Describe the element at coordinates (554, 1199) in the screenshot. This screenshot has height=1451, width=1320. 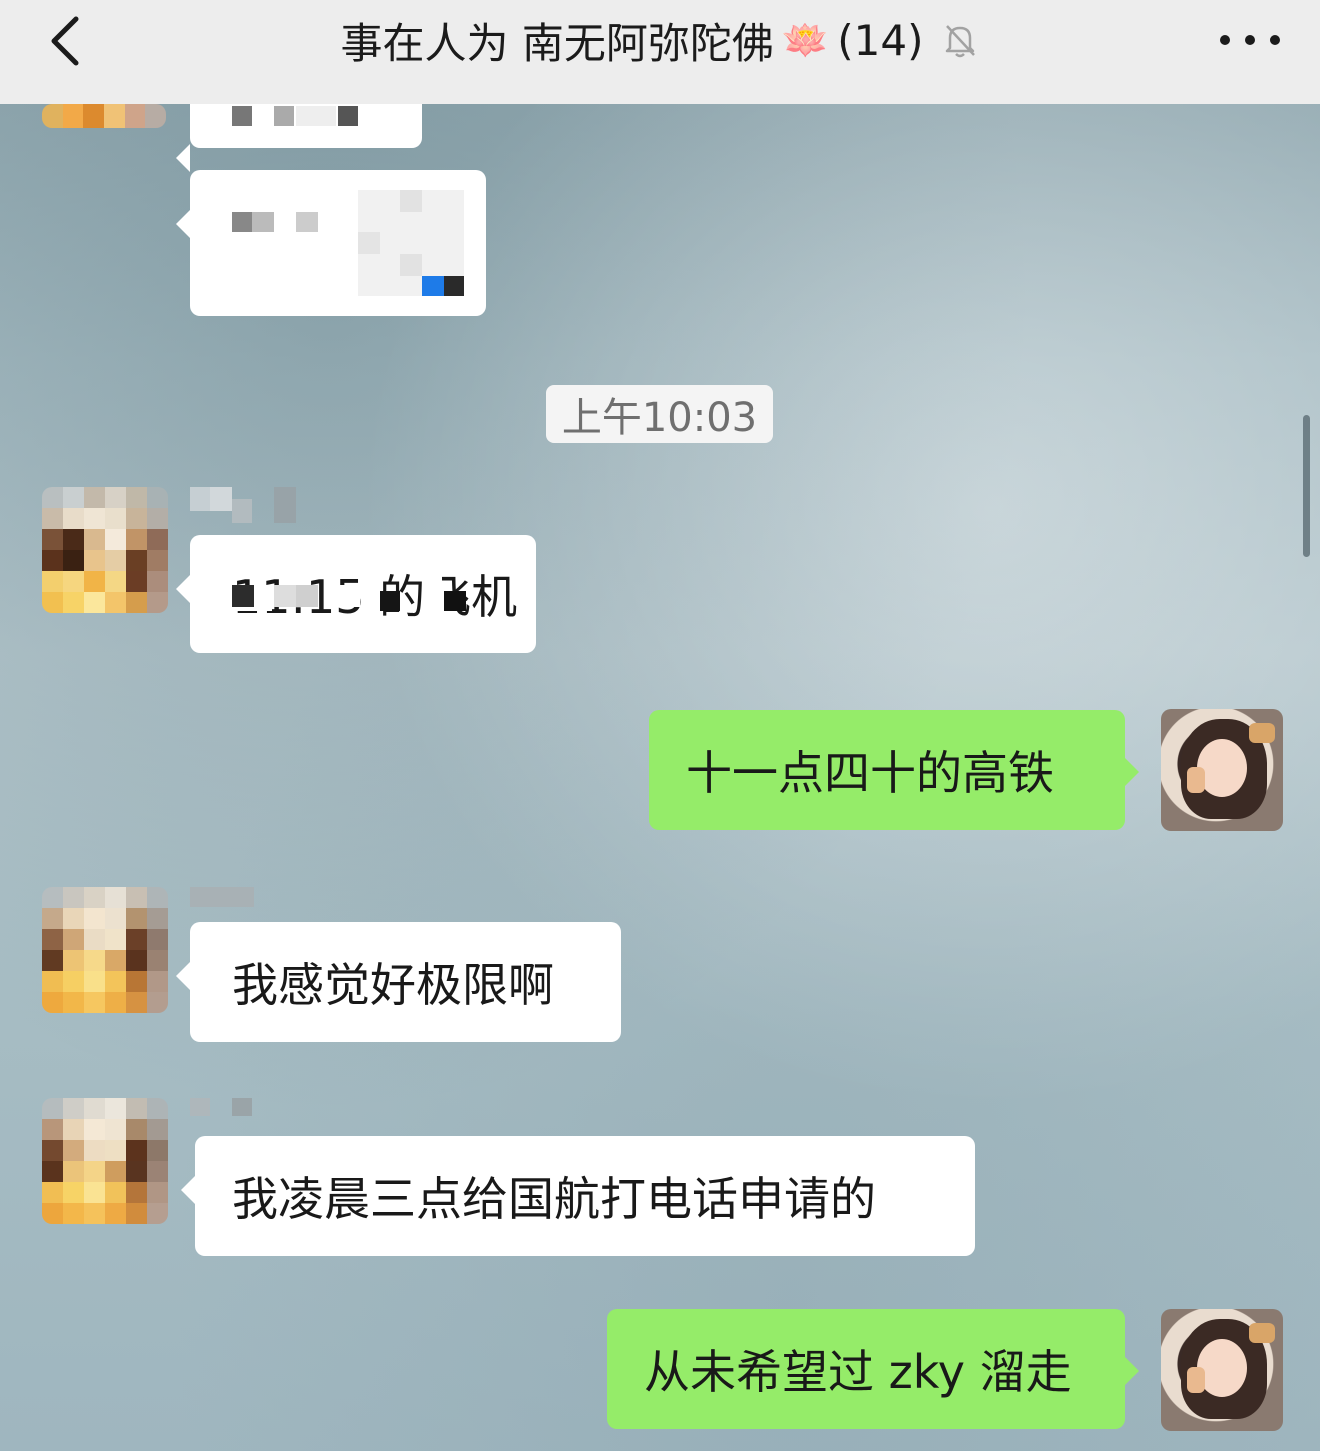
I see `message-text: 我凌晨三点给国航打电话申请的` at that location.